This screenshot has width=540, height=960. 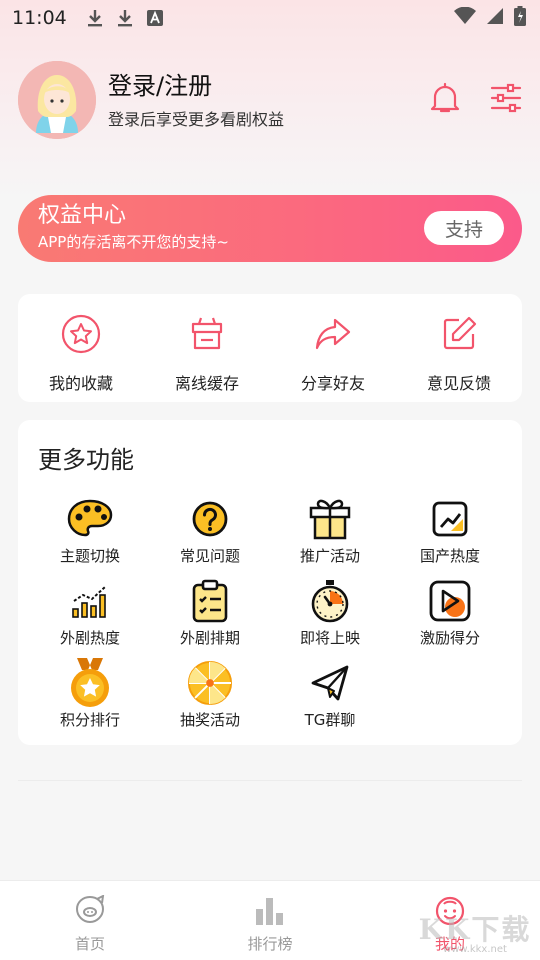 What do you see at coordinates (449, 556) in the screenshot?
I see `function-label: 国产热度` at bounding box center [449, 556].